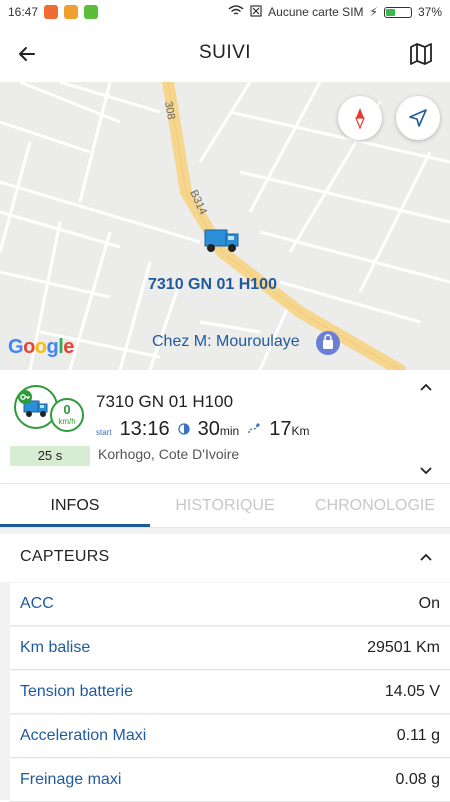  I want to click on map-icon, so click(421, 54).